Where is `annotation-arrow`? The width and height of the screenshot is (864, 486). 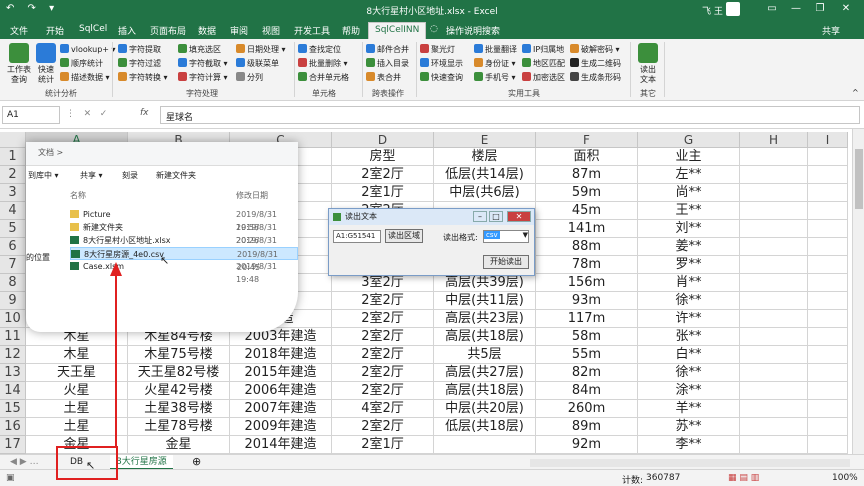 annotation-arrow is located at coordinates (116, 355).